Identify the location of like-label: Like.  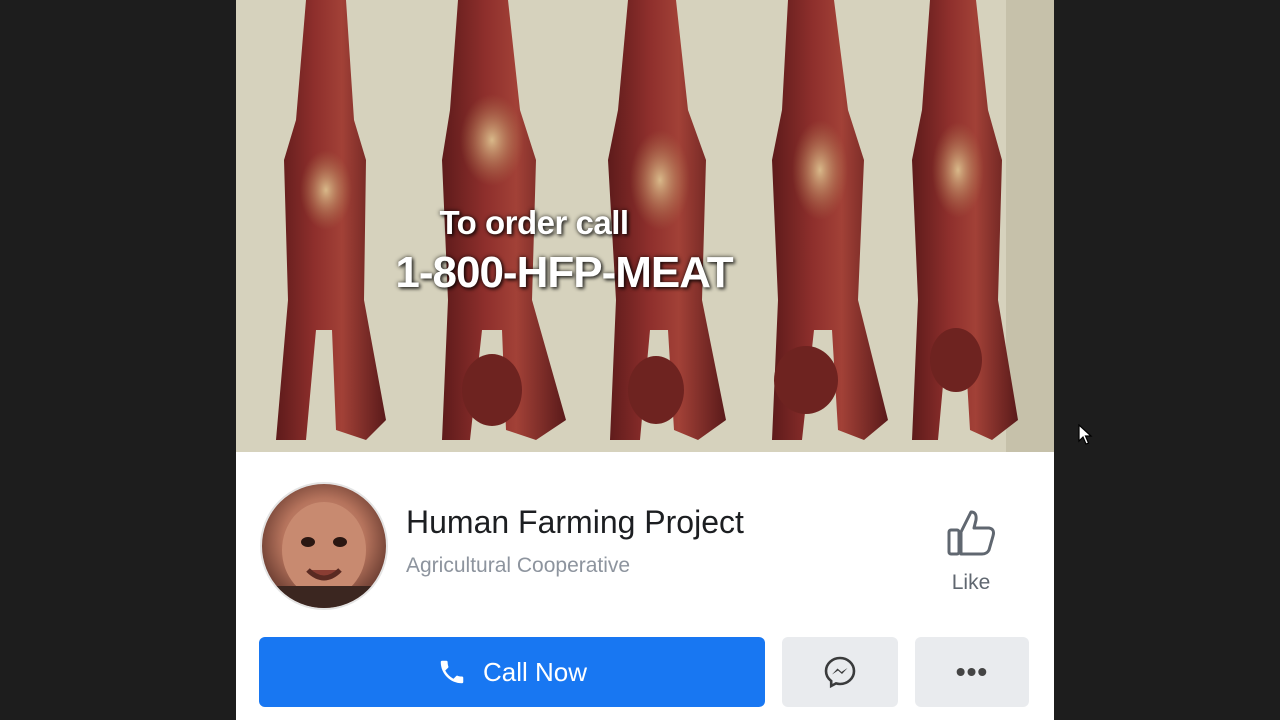
(971, 582).